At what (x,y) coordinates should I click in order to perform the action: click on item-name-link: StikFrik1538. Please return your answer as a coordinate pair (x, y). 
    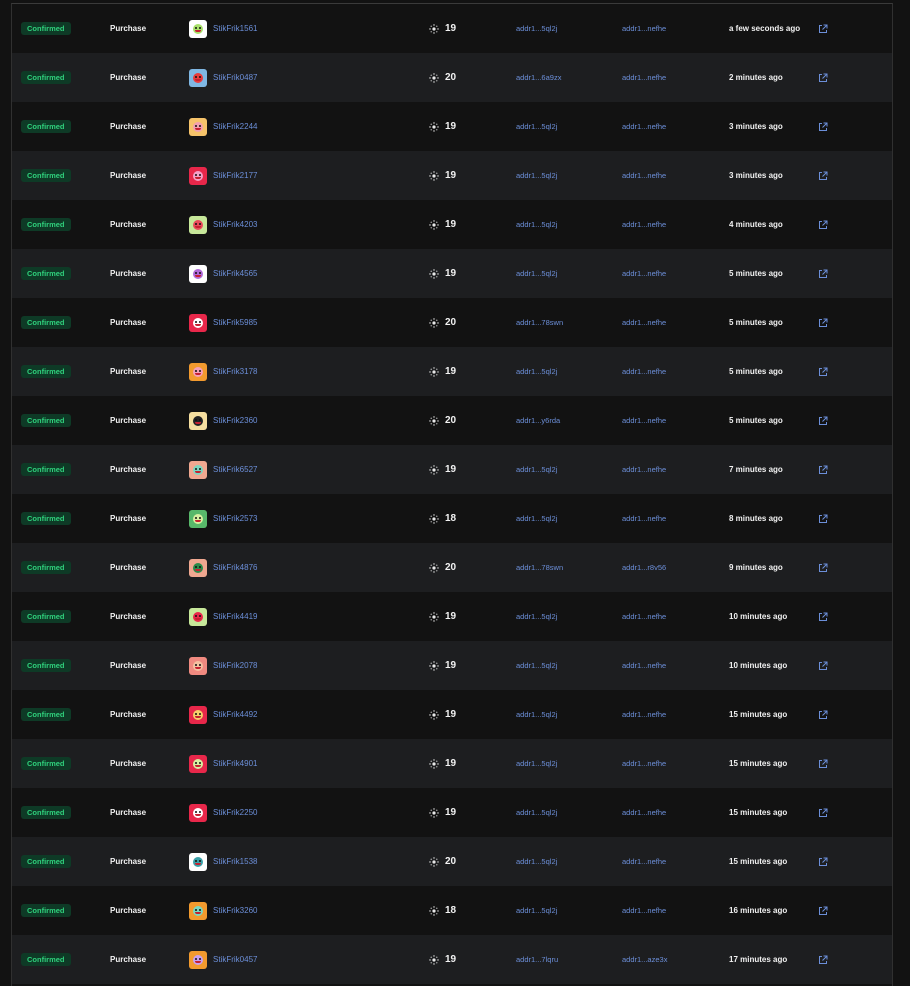
    Looking at the image, I should click on (235, 861).